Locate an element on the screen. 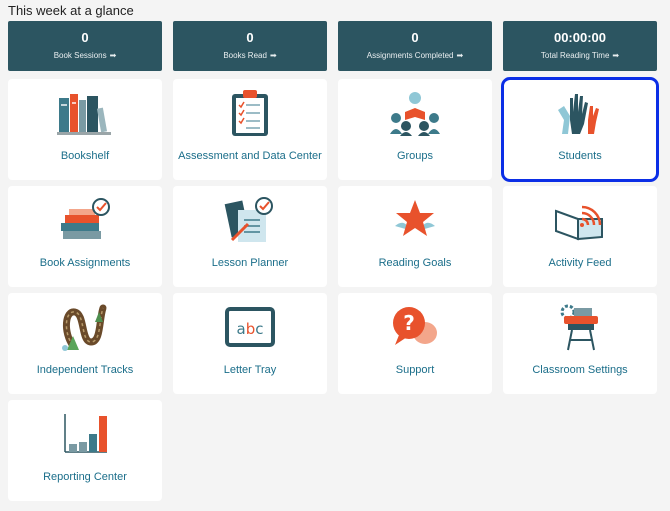 This screenshot has width=670, height=511. book-feed-icon is located at coordinates (580, 220).